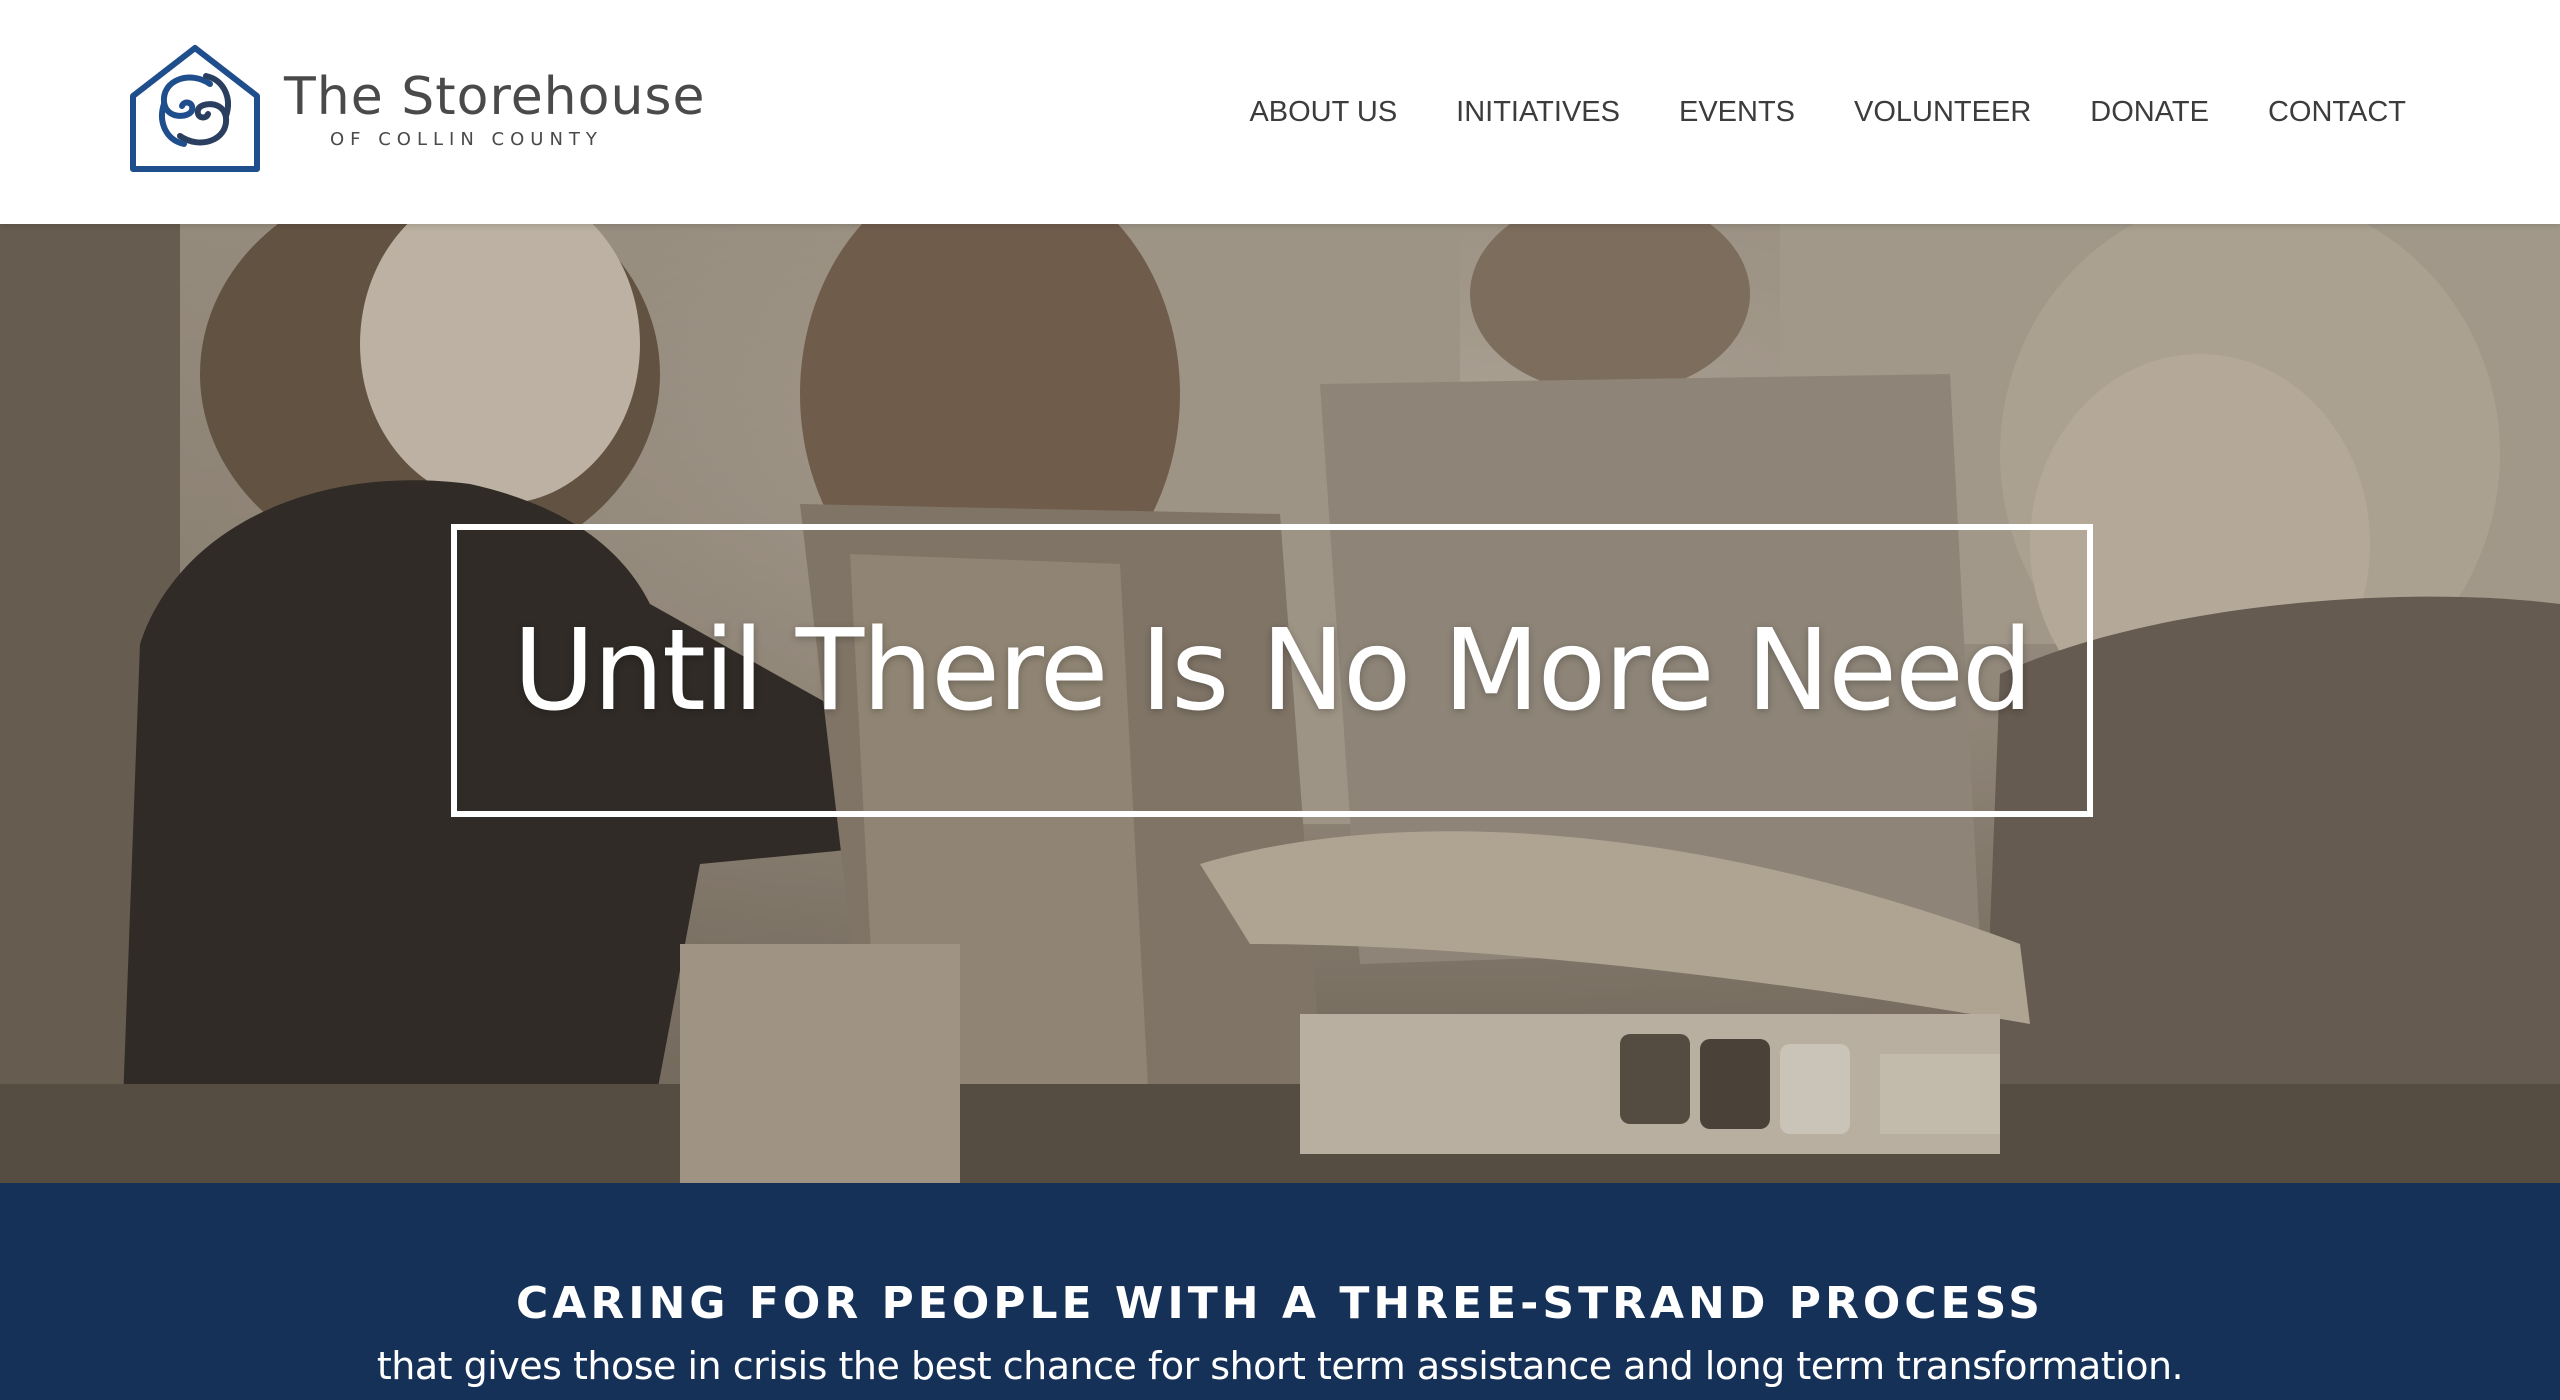 The image size is (2560, 1400). I want to click on house-s-logo-icon, so click(195, 108).